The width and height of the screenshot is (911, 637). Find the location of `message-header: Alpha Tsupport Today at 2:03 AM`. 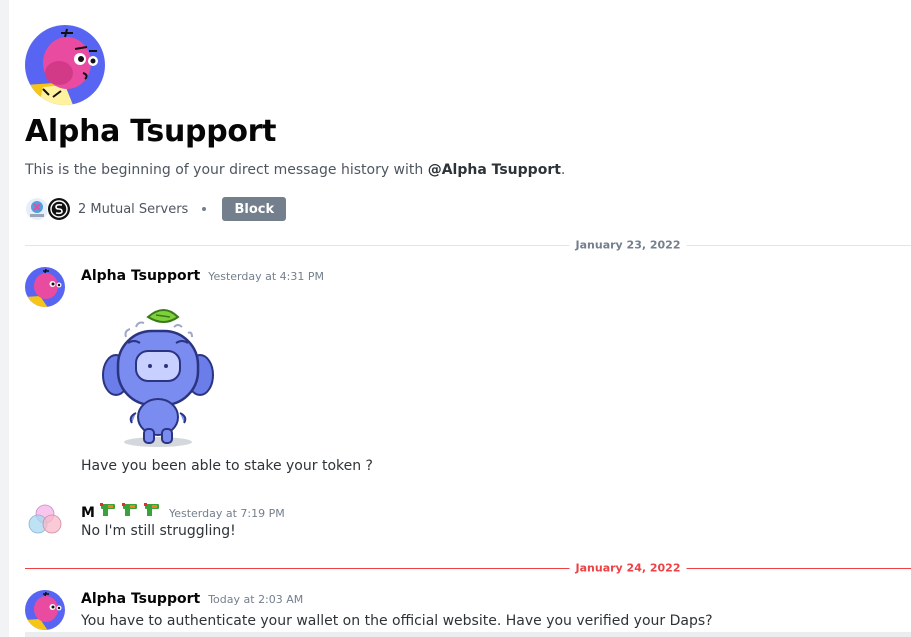

message-header: Alpha Tsupport Today at 2:03 AM is located at coordinates (192, 599).